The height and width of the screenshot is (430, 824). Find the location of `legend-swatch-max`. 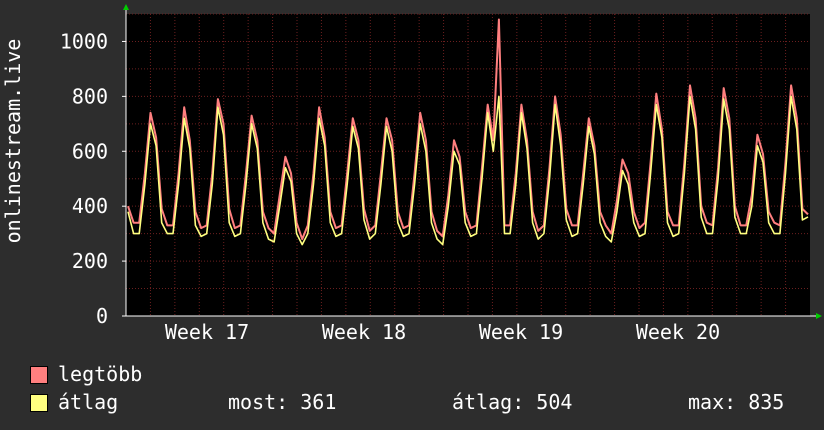

legend-swatch-max is located at coordinates (39, 375).